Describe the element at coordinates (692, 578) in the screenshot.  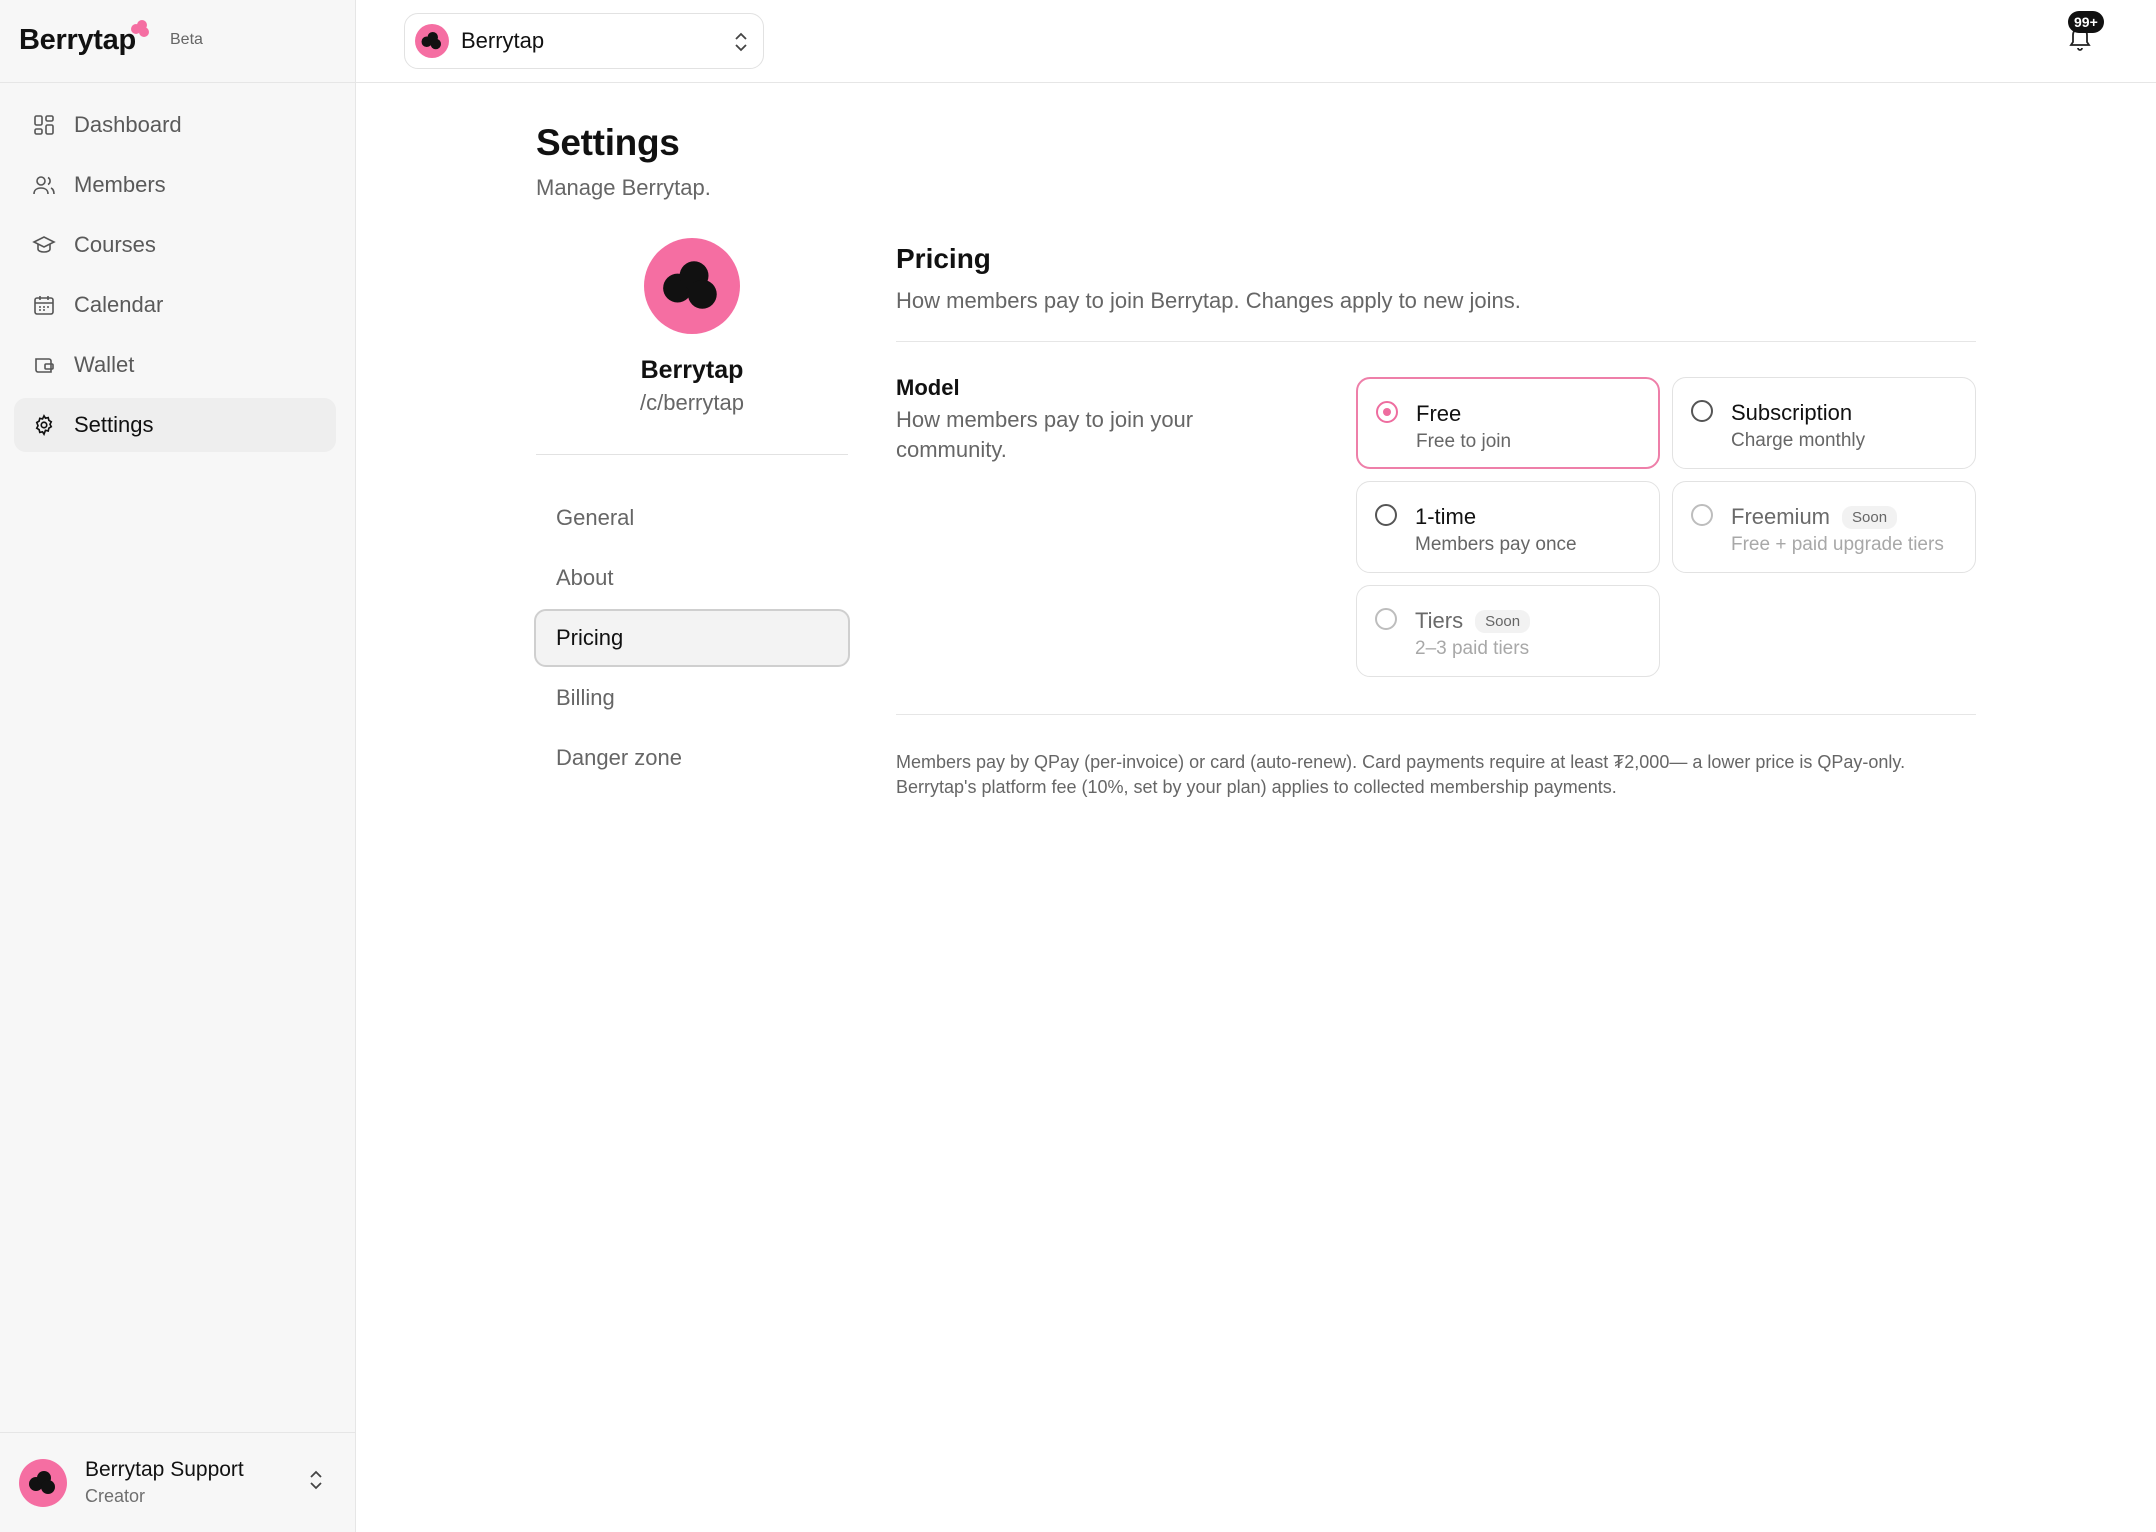
I see `subnav-item-about: About` at that location.